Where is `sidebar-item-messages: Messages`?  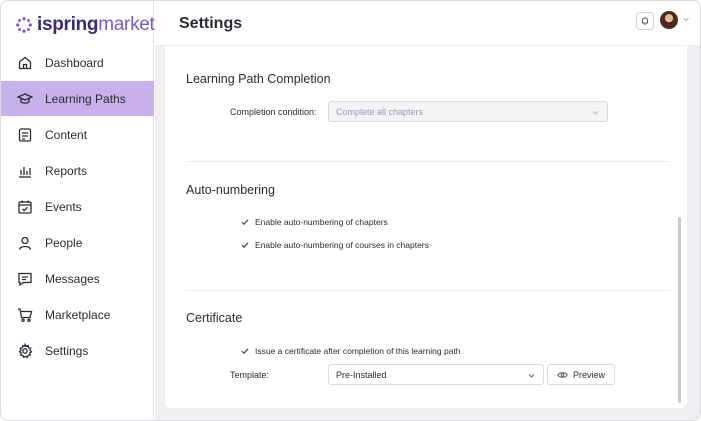
sidebar-item-messages: Messages is located at coordinates (77, 278).